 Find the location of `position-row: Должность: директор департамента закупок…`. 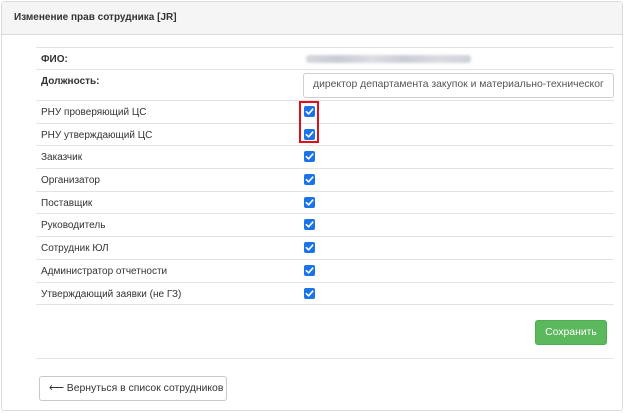

position-row: Должность: директор департамента закупок… is located at coordinates (325, 84).